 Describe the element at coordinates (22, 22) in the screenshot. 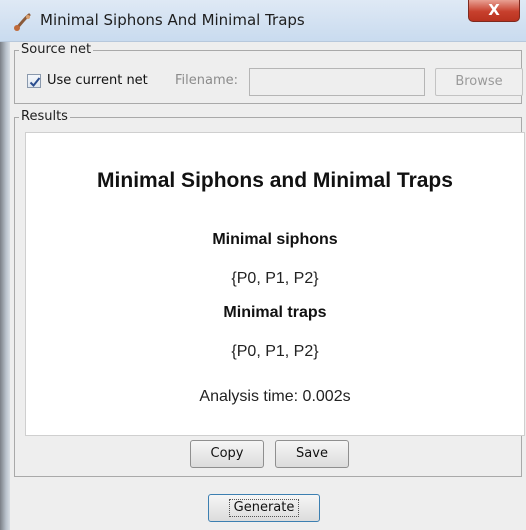

I see `app-icon` at that location.